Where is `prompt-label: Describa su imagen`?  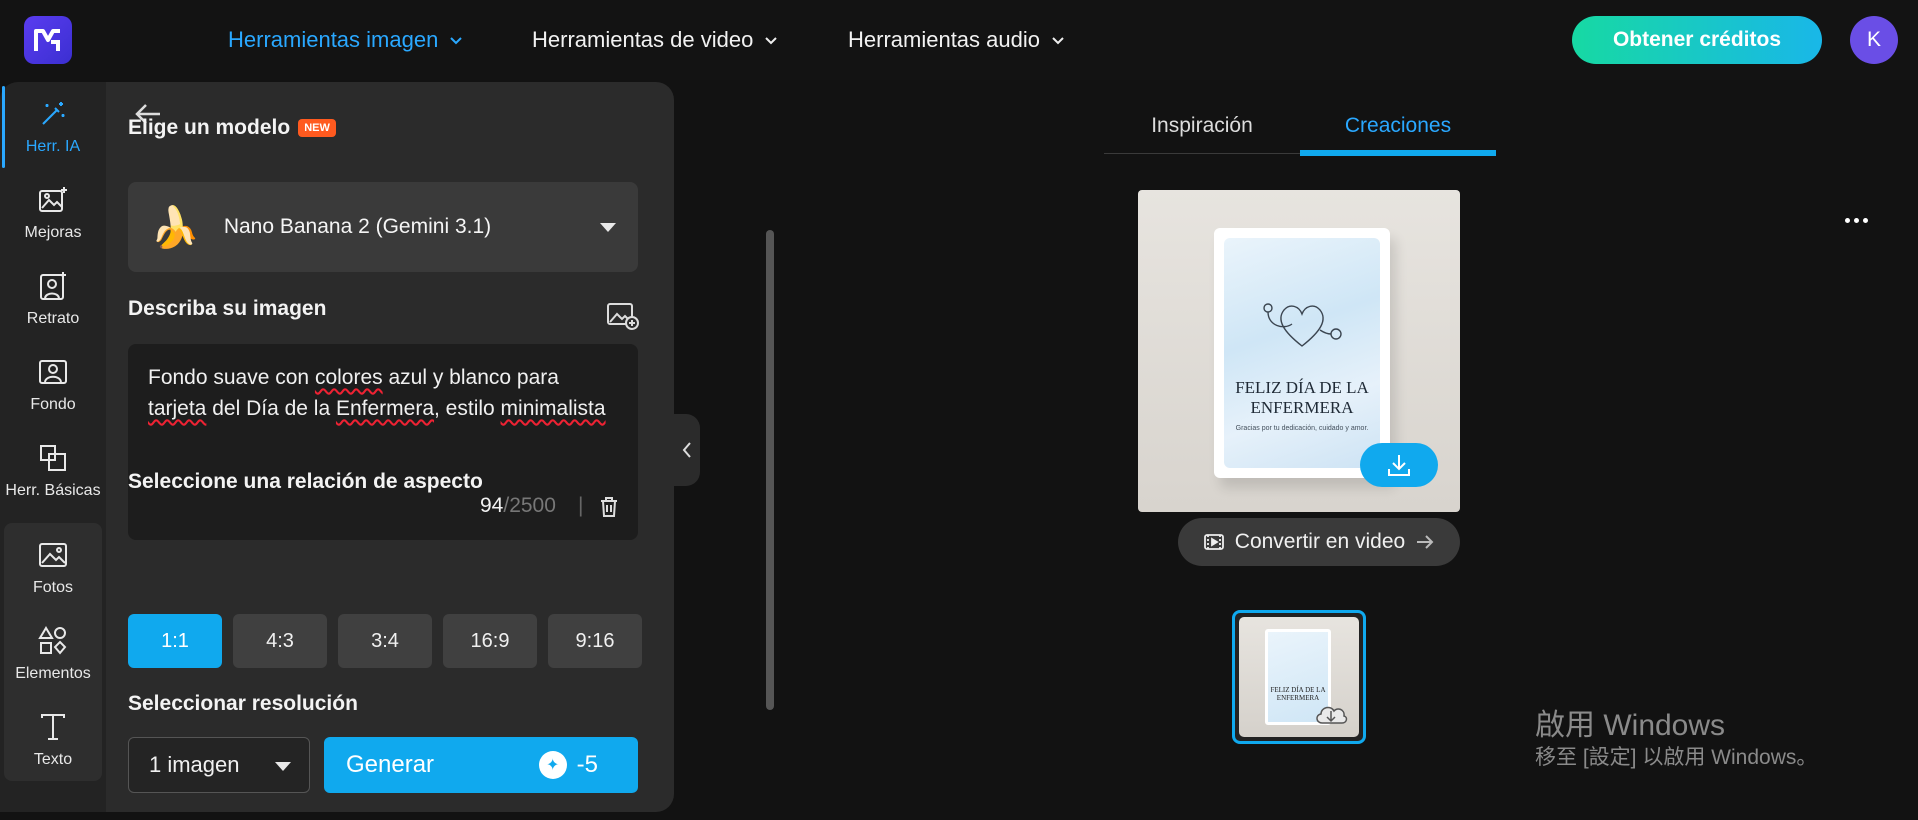
prompt-label: Describa su imagen is located at coordinates (227, 308).